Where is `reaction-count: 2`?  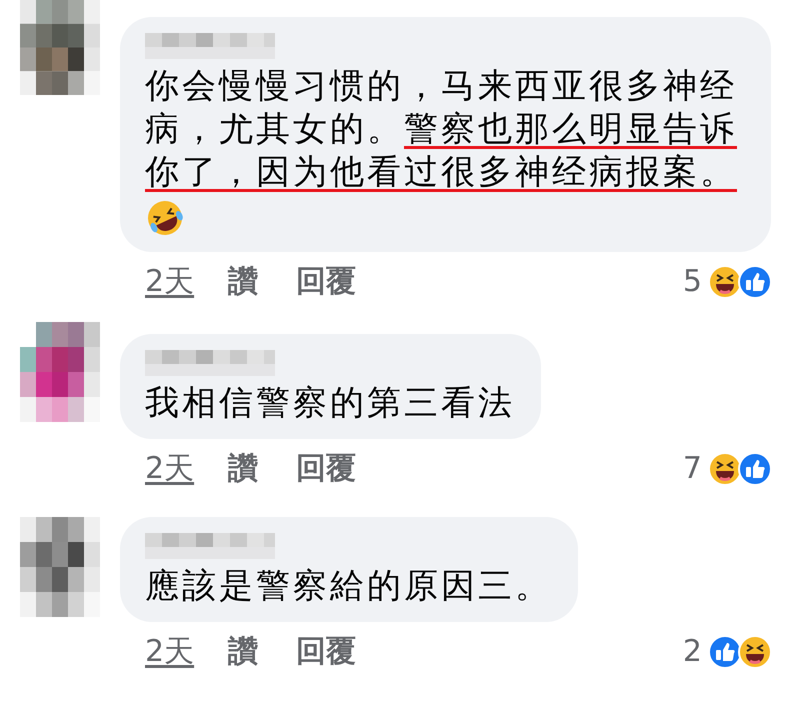 reaction-count: 2 is located at coordinates (692, 652).